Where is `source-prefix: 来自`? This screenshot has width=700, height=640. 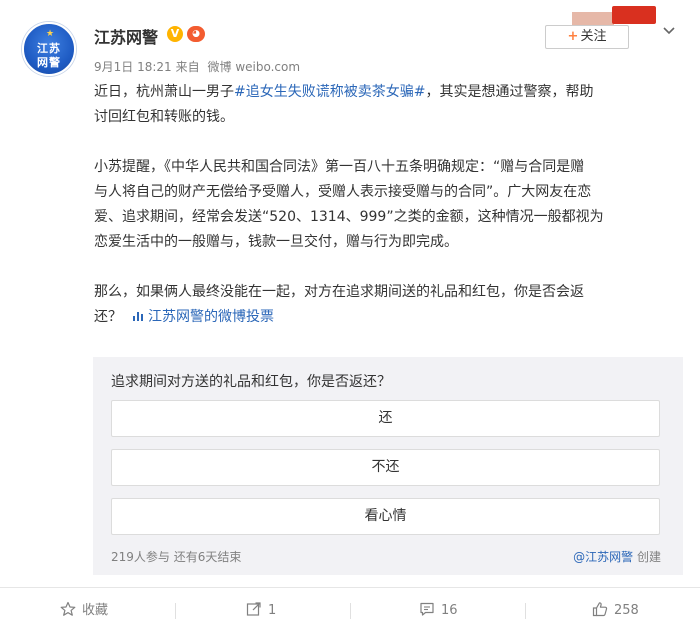
source-prefix: 来自 is located at coordinates (187, 67).